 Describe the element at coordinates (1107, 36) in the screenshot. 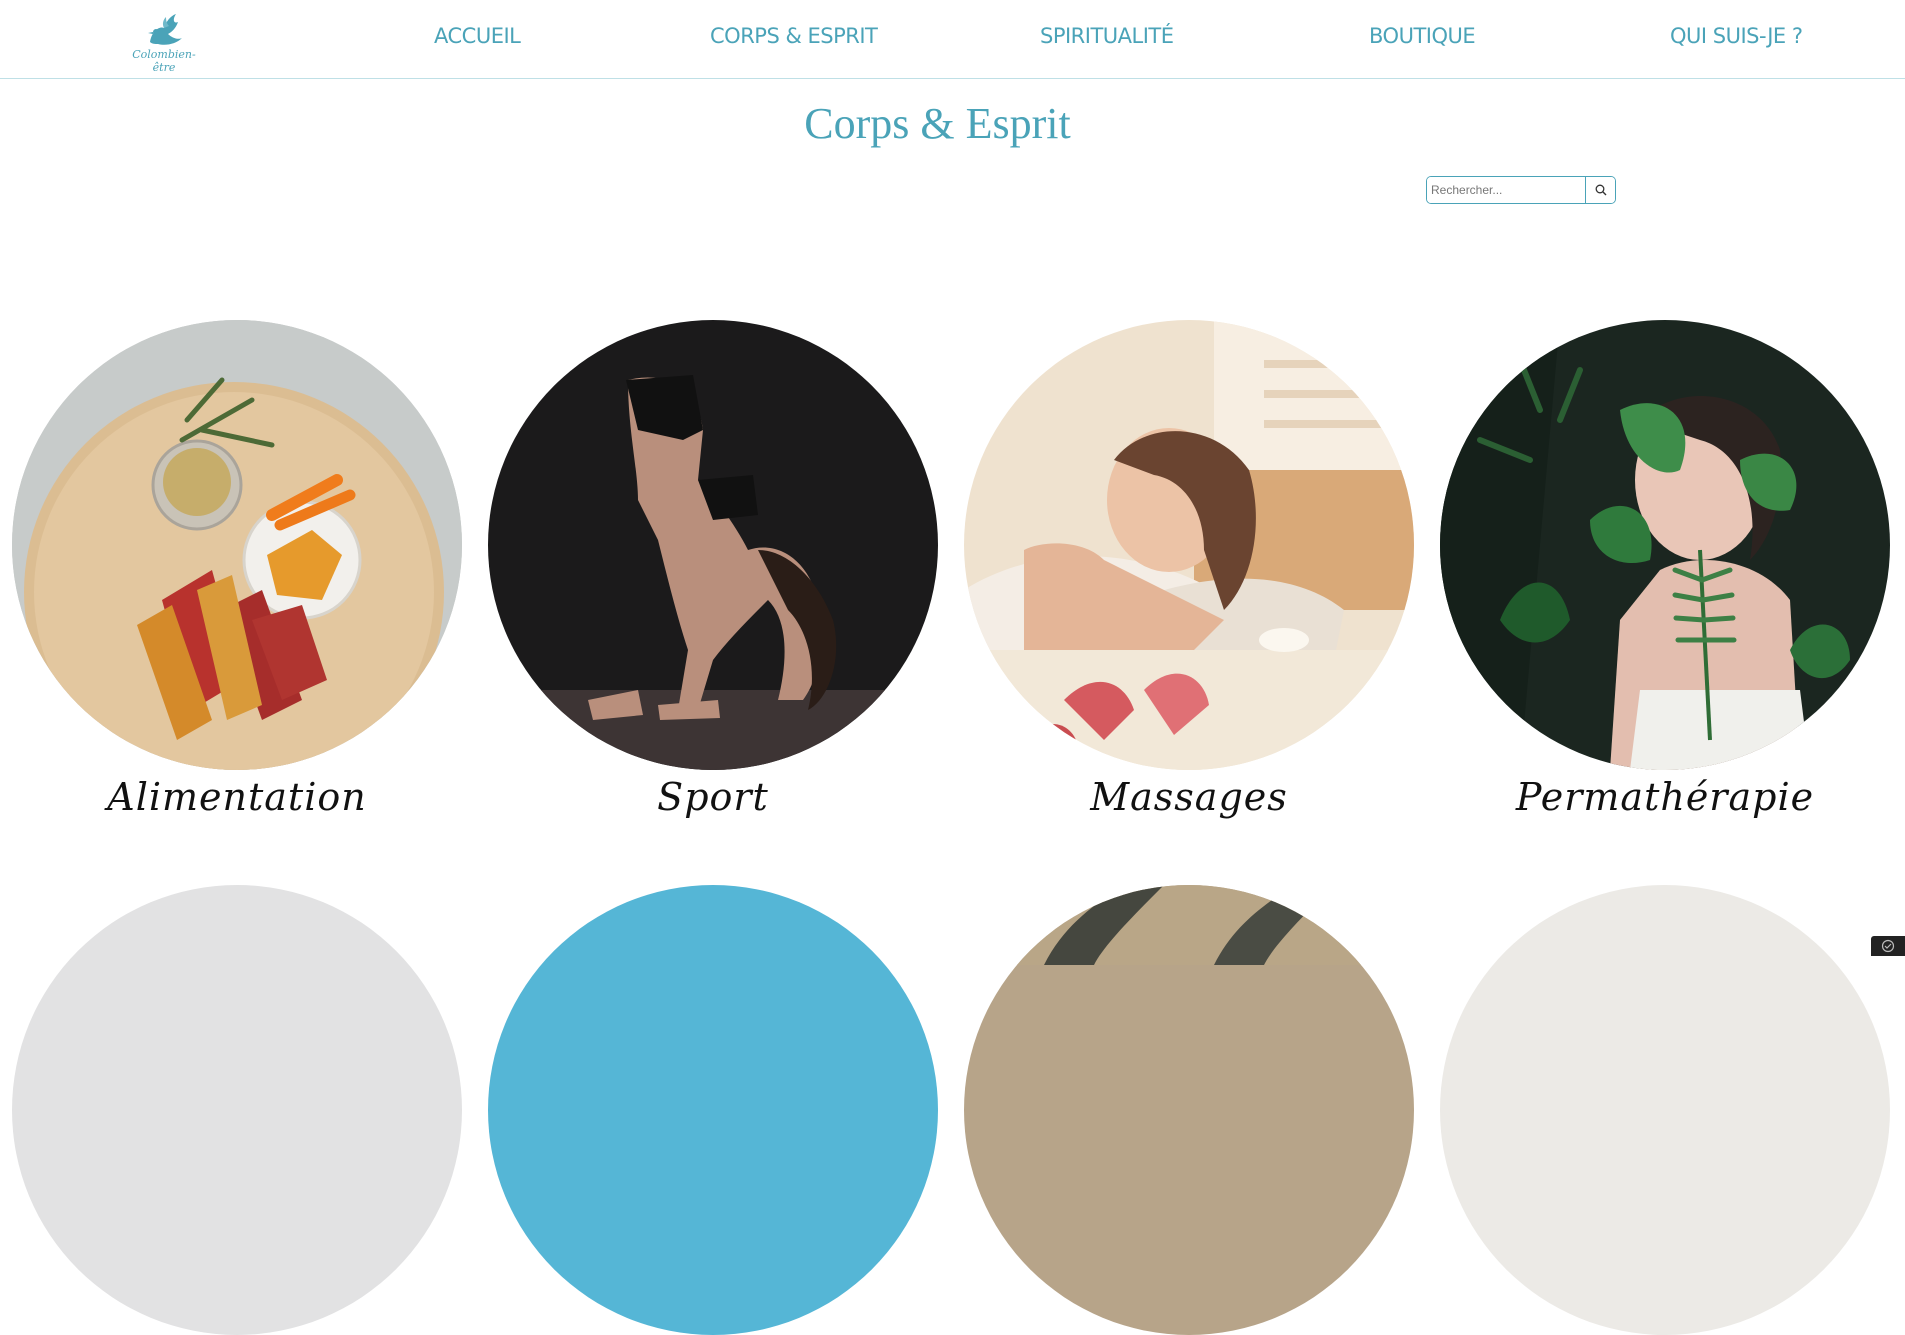

I see `nav-spiritualite: SPIRITUALITÉ` at that location.